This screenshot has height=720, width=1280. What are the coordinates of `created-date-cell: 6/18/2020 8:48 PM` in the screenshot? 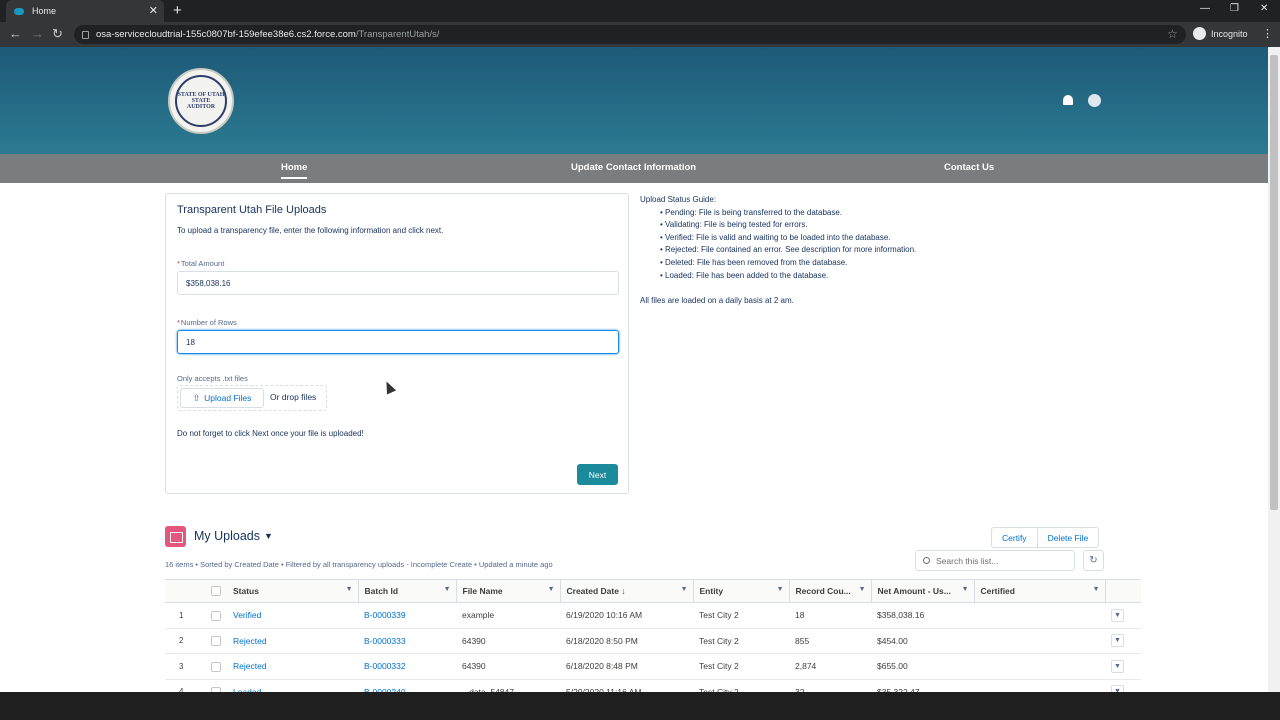 It's located at (626, 666).